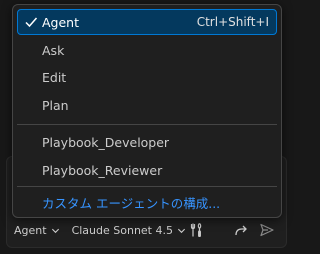 The width and height of the screenshot is (320, 254). Describe the element at coordinates (267, 230) in the screenshot. I see `send-icon` at that location.